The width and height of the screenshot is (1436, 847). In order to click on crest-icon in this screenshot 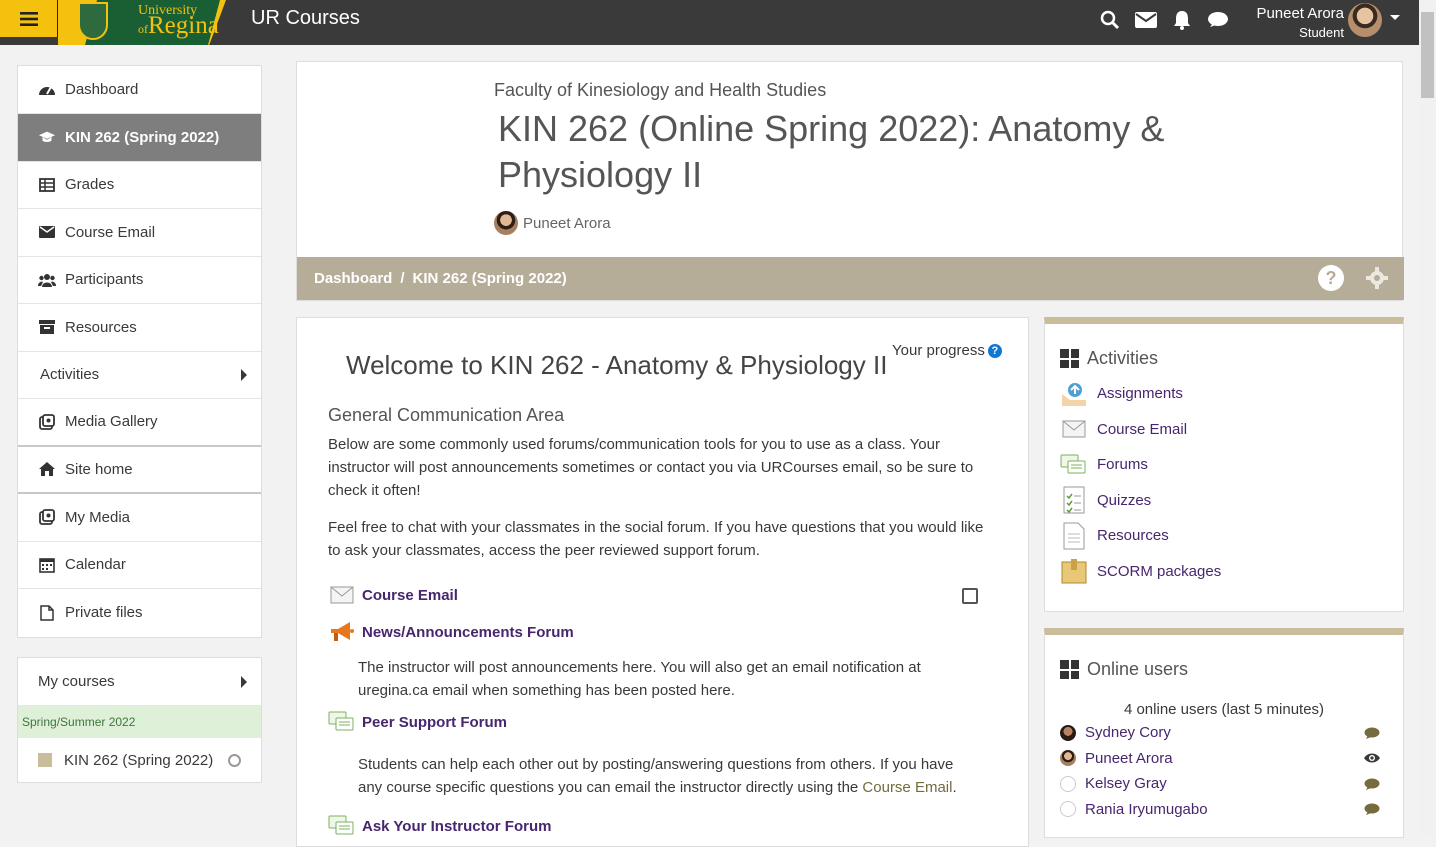, I will do `click(93, 21)`.